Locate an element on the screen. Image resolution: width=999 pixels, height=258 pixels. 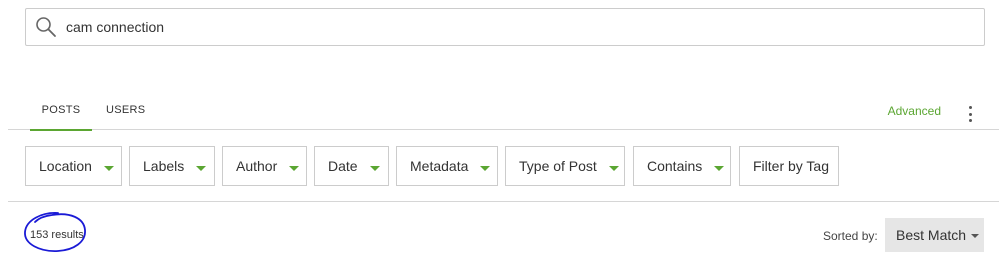
sort-dropdown: Best Match is located at coordinates (934, 235).